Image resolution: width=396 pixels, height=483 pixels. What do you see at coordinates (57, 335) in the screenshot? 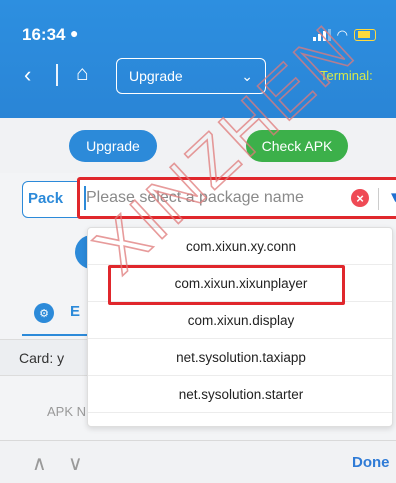
I see `tab-underline` at bounding box center [57, 335].